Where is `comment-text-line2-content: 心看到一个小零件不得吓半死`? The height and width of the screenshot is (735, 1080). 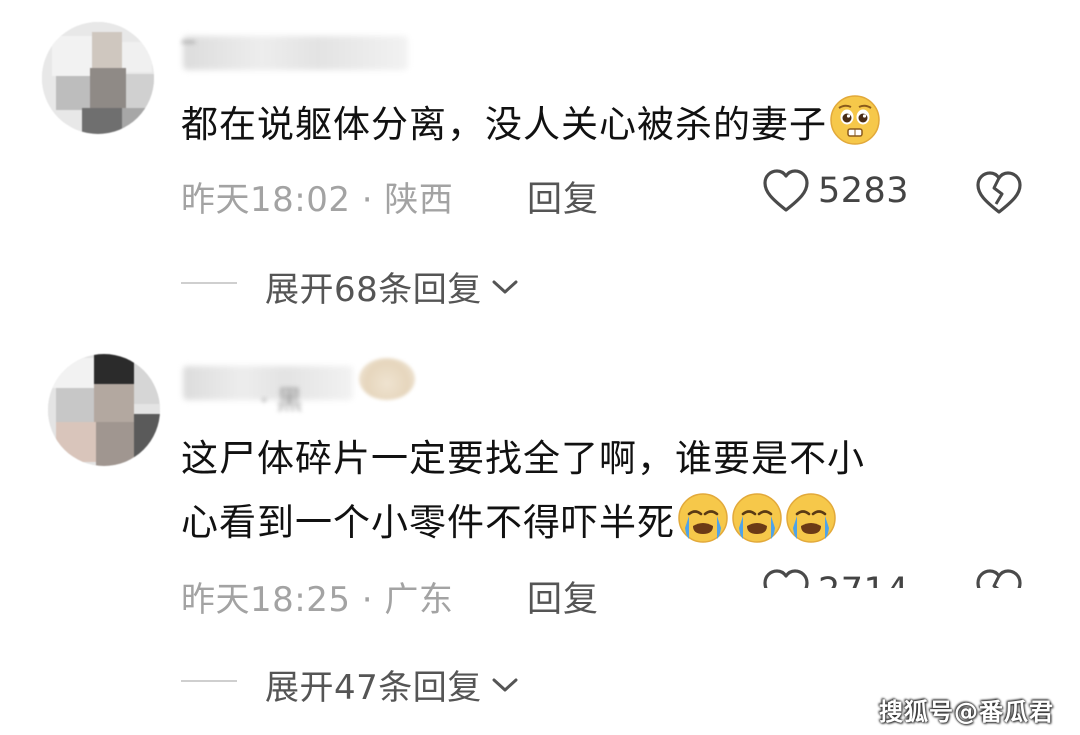 comment-text-line2-content: 心看到一个小零件不得吓半死 is located at coordinates (428, 522).